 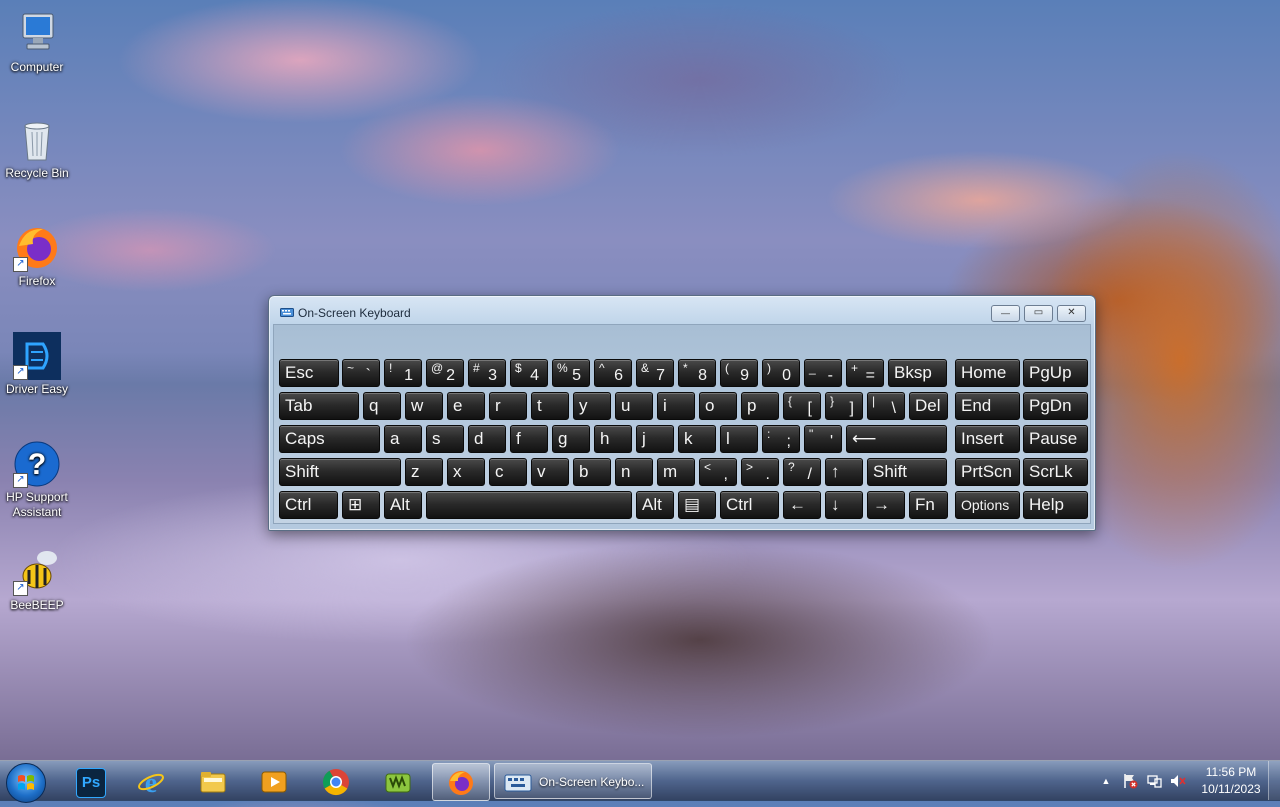 I want to click on key-symbol-symbol: + =, so click(x=865, y=373).